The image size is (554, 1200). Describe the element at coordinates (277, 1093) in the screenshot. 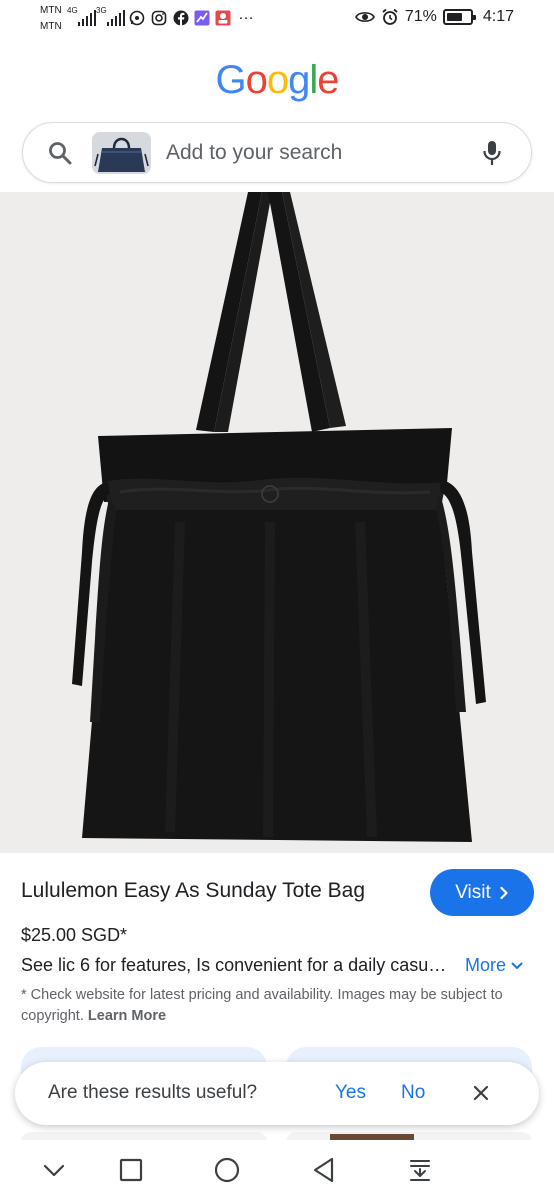

I see `feedback-snackbar: Are these results useful? Yes No` at that location.